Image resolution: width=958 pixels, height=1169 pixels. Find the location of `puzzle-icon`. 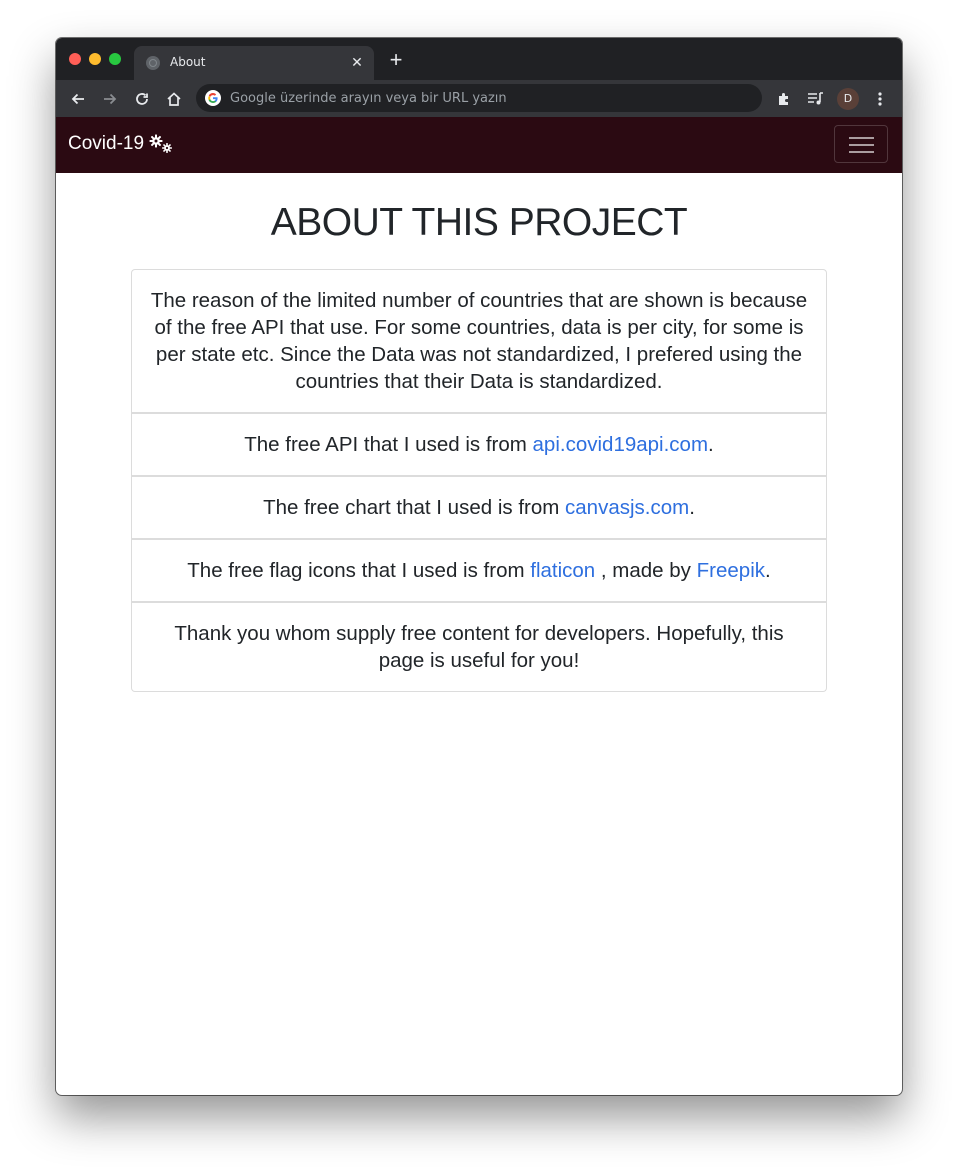

puzzle-icon is located at coordinates (783, 99).